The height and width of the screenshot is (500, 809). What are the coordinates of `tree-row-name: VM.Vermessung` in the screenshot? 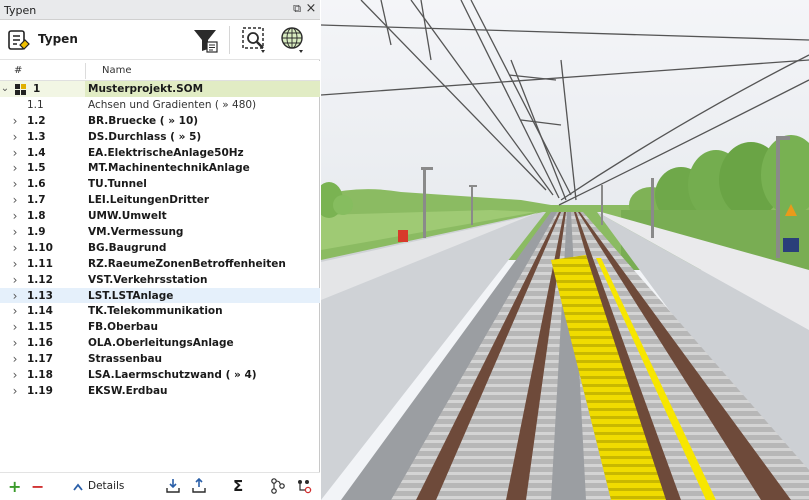 It's located at (136, 232).